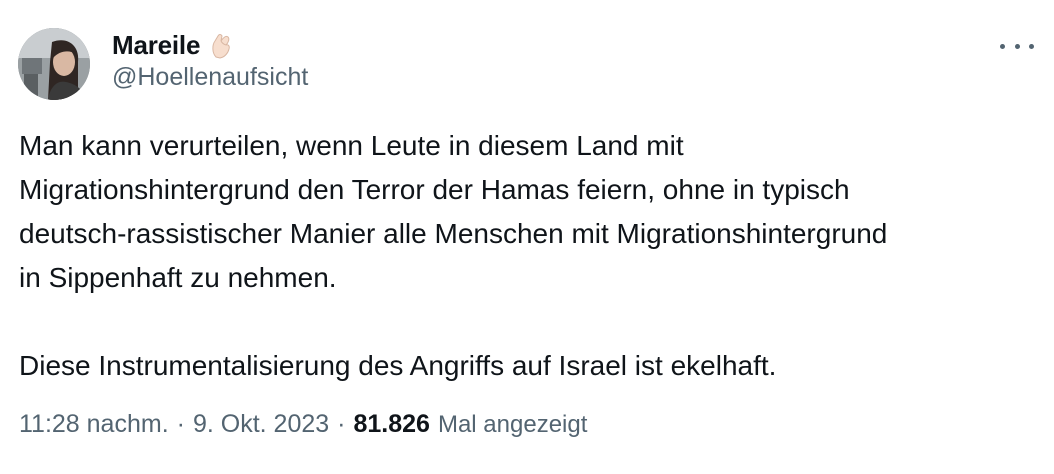 Image resolution: width=1054 pixels, height=474 pixels. I want to click on views-label: Mal angezeigt, so click(512, 425).